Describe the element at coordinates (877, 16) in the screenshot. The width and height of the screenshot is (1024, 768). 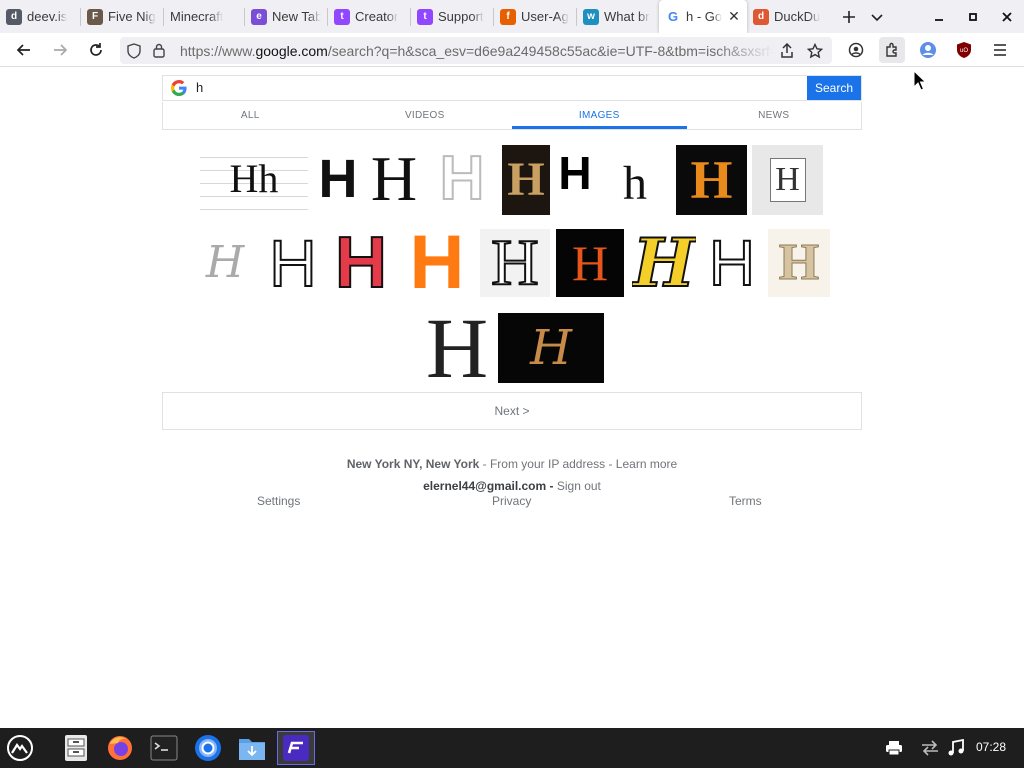
I see `list-tabs-button` at that location.